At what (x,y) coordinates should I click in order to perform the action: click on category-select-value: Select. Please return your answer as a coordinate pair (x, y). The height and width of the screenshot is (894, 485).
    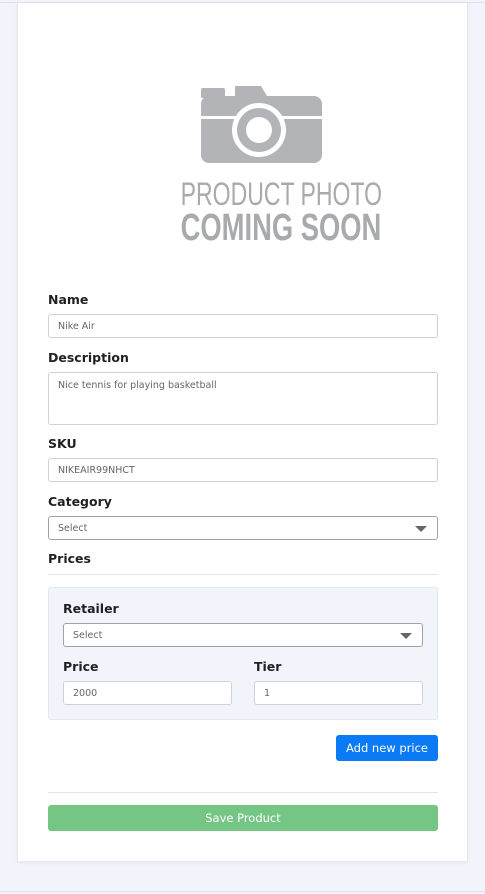
    Looking at the image, I should click on (73, 528).